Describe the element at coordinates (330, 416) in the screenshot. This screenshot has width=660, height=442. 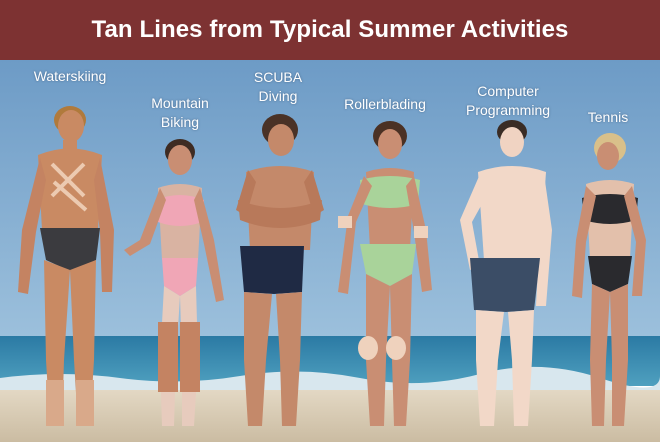
I see `sand` at that location.